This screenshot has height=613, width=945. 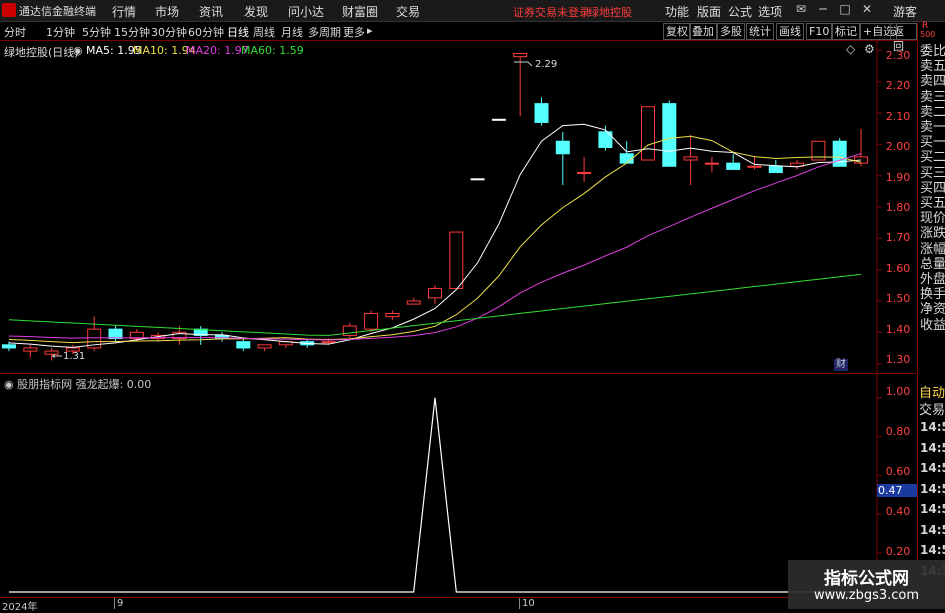 What do you see at coordinates (169, 32) in the screenshot?
I see `period-30min: 30分钟` at bounding box center [169, 32].